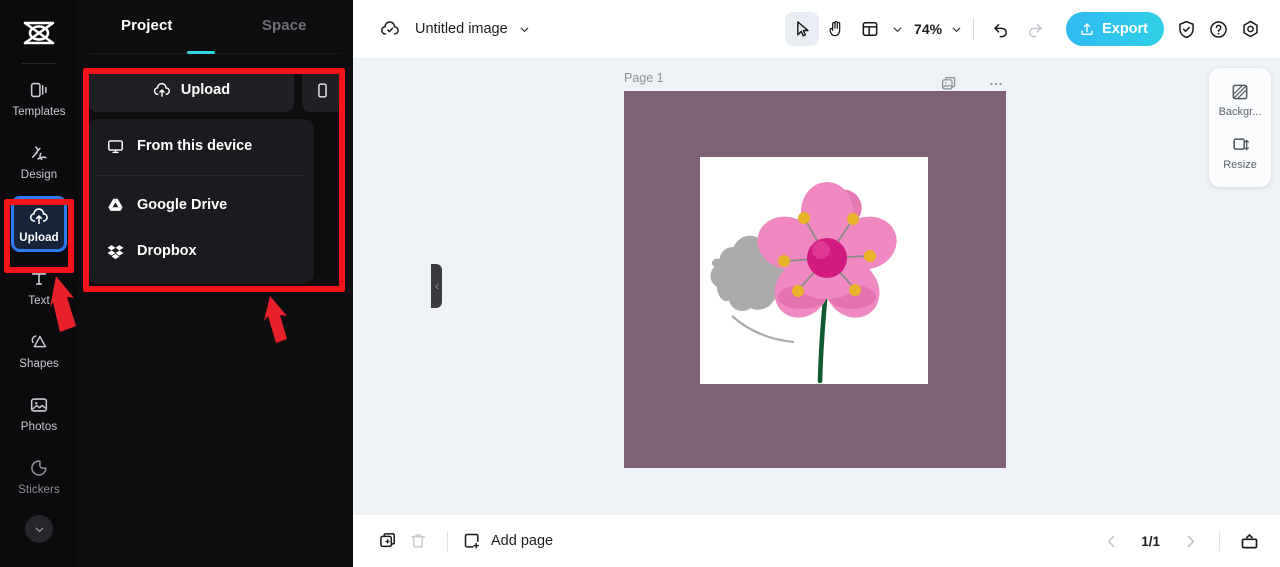 Image resolution: width=1280 pixels, height=567 pixels. What do you see at coordinates (38, 89) in the screenshot?
I see `templates-icon` at bounding box center [38, 89].